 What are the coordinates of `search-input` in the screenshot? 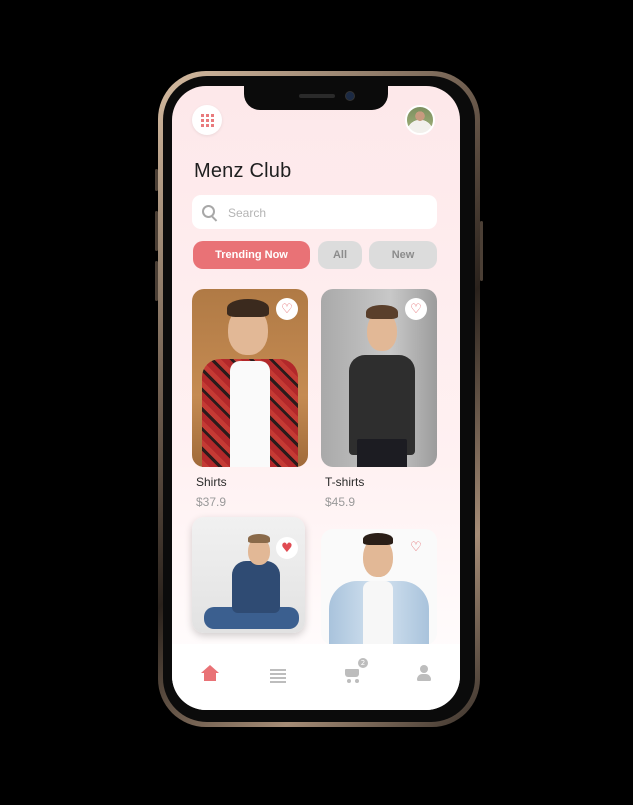 It's located at (325, 213).